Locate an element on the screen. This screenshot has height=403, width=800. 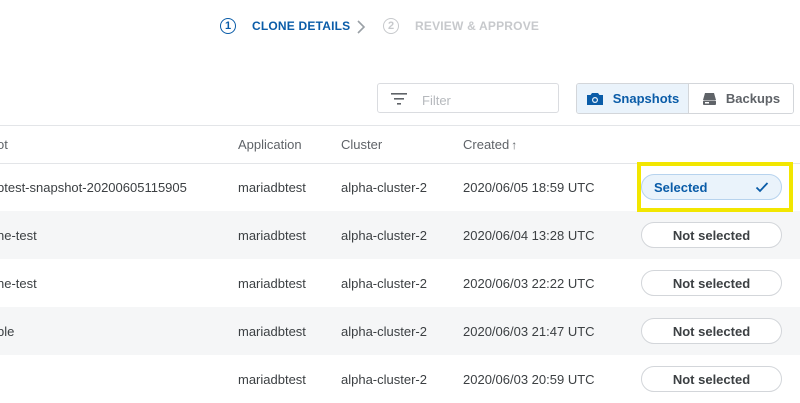
snapshot-name: ble is located at coordinates (7, 331).